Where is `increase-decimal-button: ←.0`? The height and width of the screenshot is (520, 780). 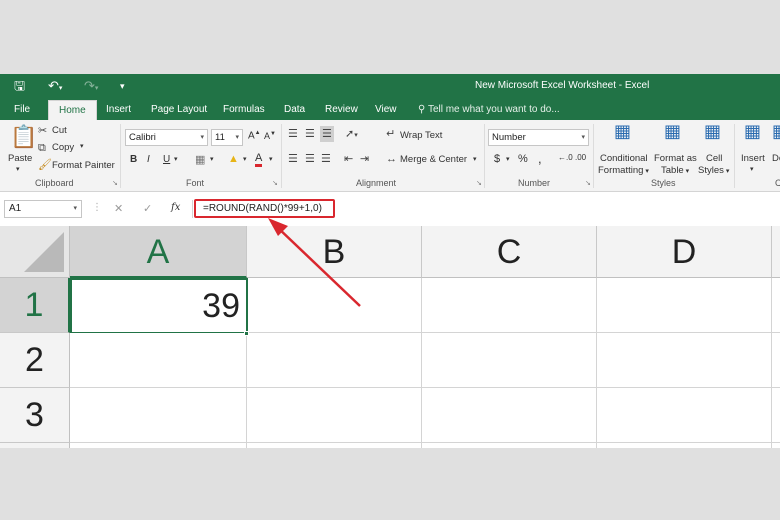 increase-decimal-button: ←.0 is located at coordinates (565, 157).